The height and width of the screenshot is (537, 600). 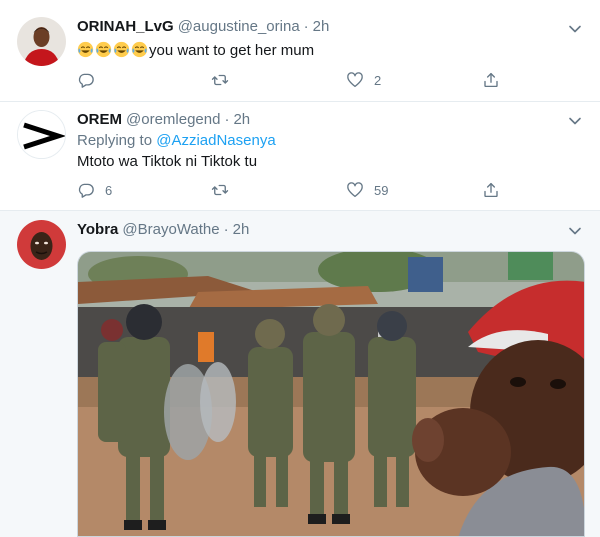 What do you see at coordinates (99, 119) in the screenshot?
I see `display-name: OREM` at bounding box center [99, 119].